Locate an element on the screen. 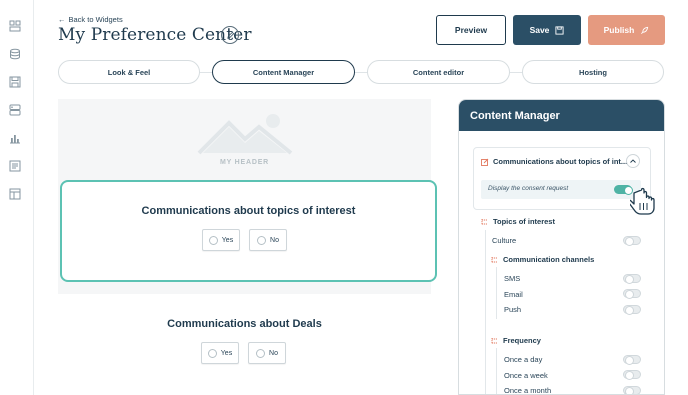 The image size is (688, 395). publish-button-label: Publish is located at coordinates (619, 30).